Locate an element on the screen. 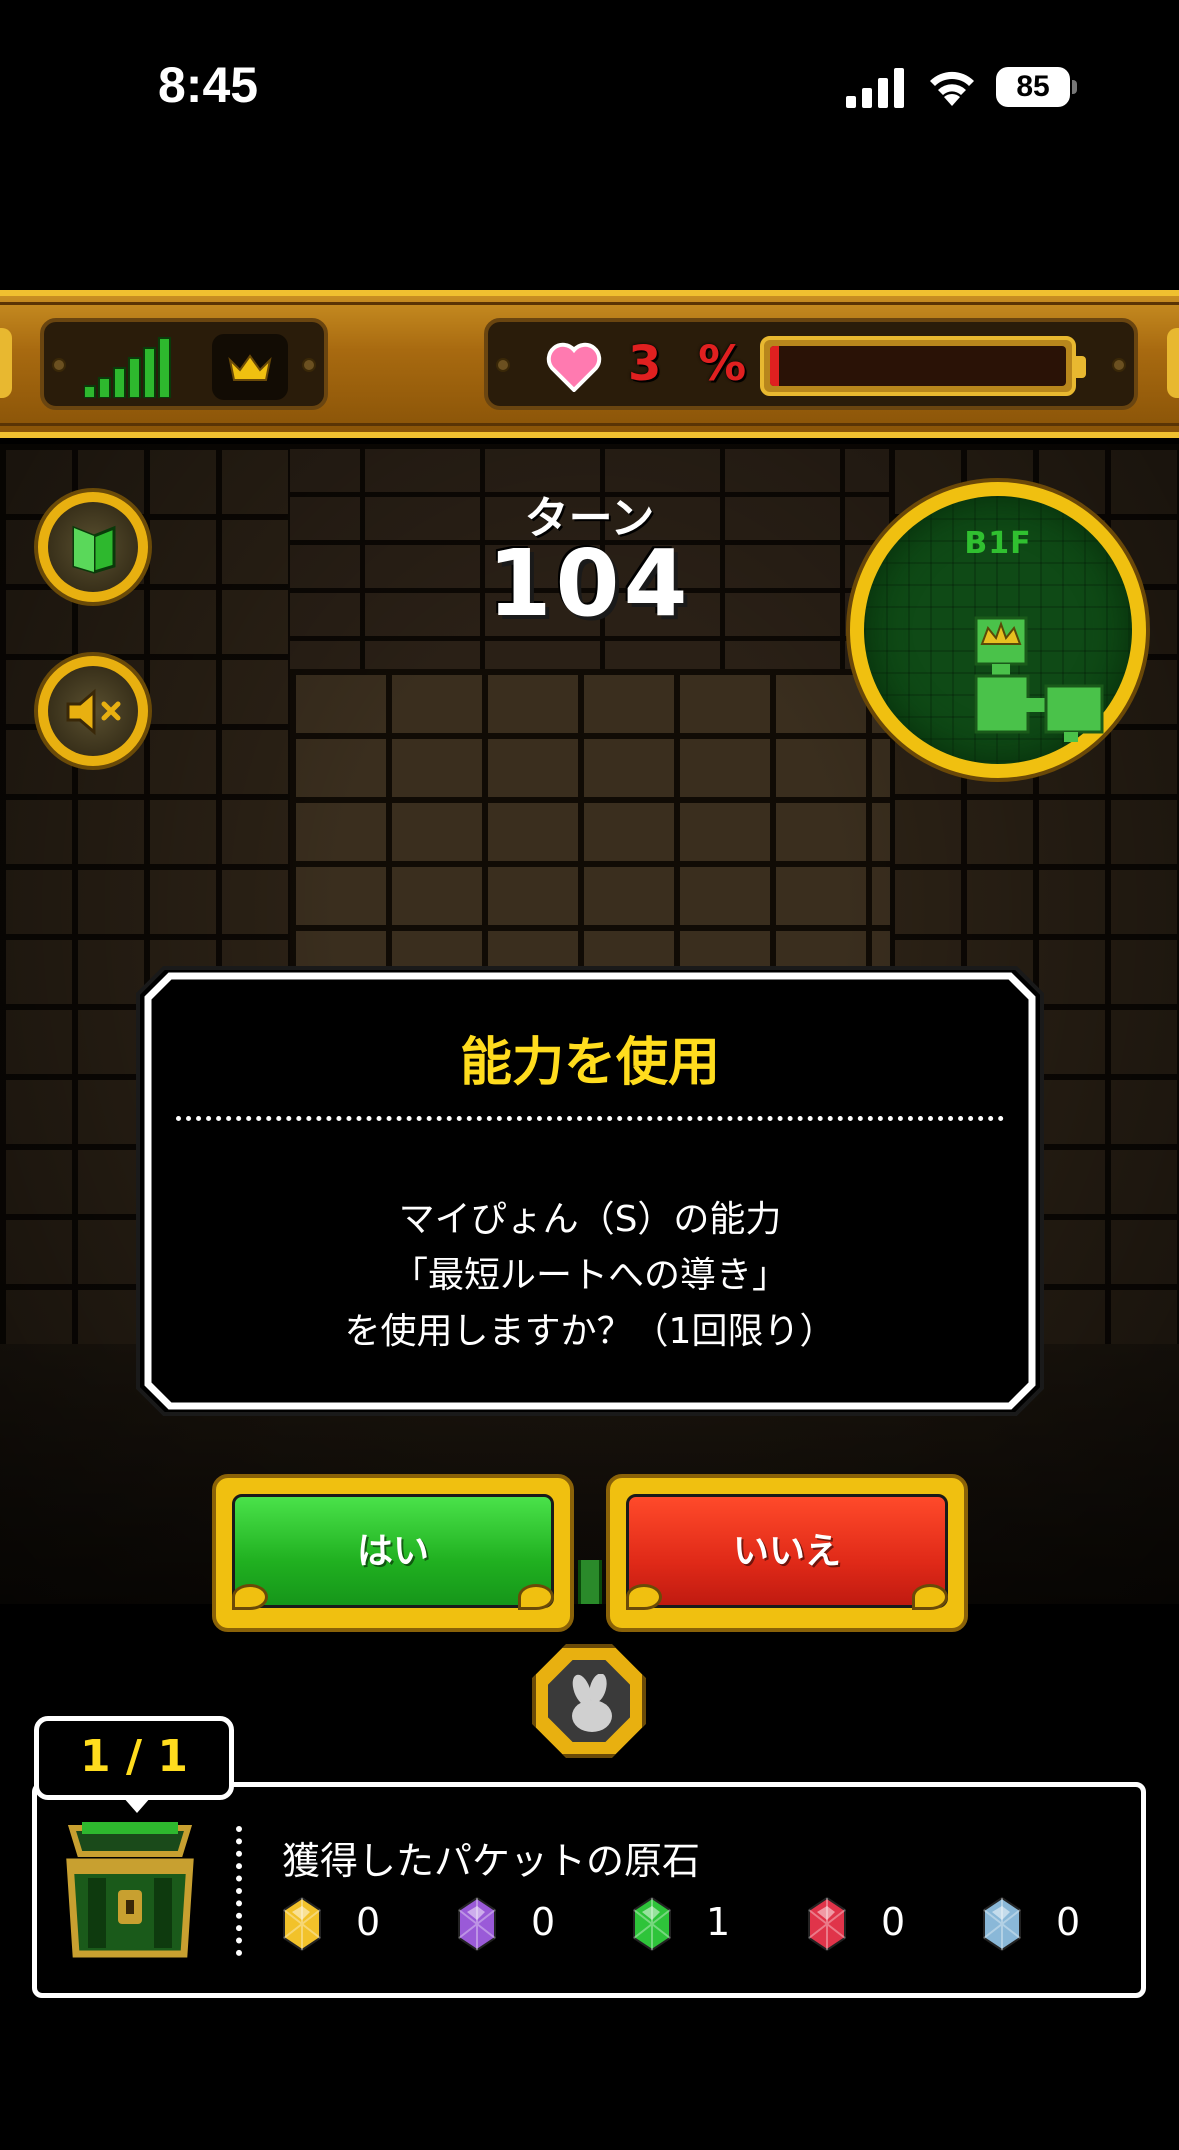 The height and width of the screenshot is (2150, 1179). heart-icon is located at coordinates (574, 367).